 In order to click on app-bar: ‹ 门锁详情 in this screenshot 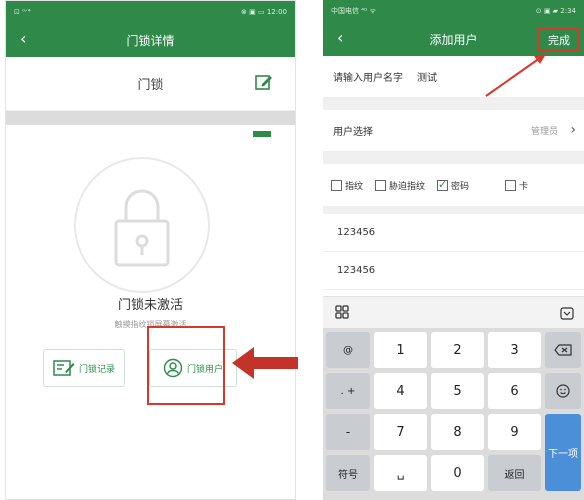, I will do `click(150, 40)`.